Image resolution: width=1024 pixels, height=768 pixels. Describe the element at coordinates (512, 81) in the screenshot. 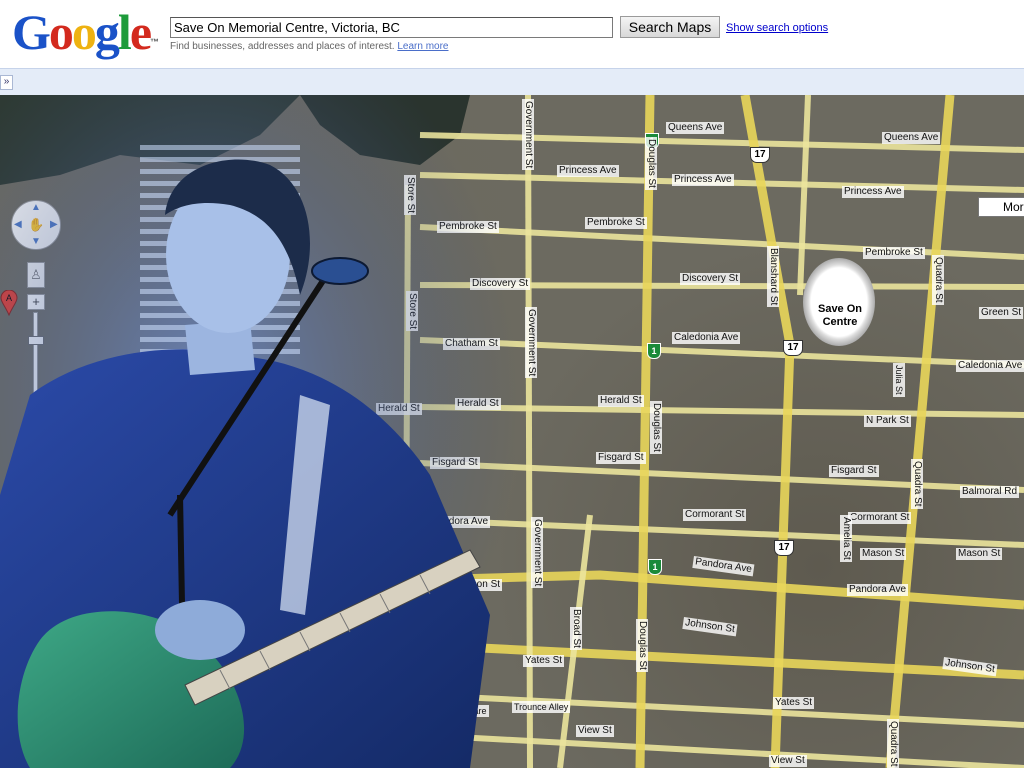

I see `toolbar-band: »` at that location.